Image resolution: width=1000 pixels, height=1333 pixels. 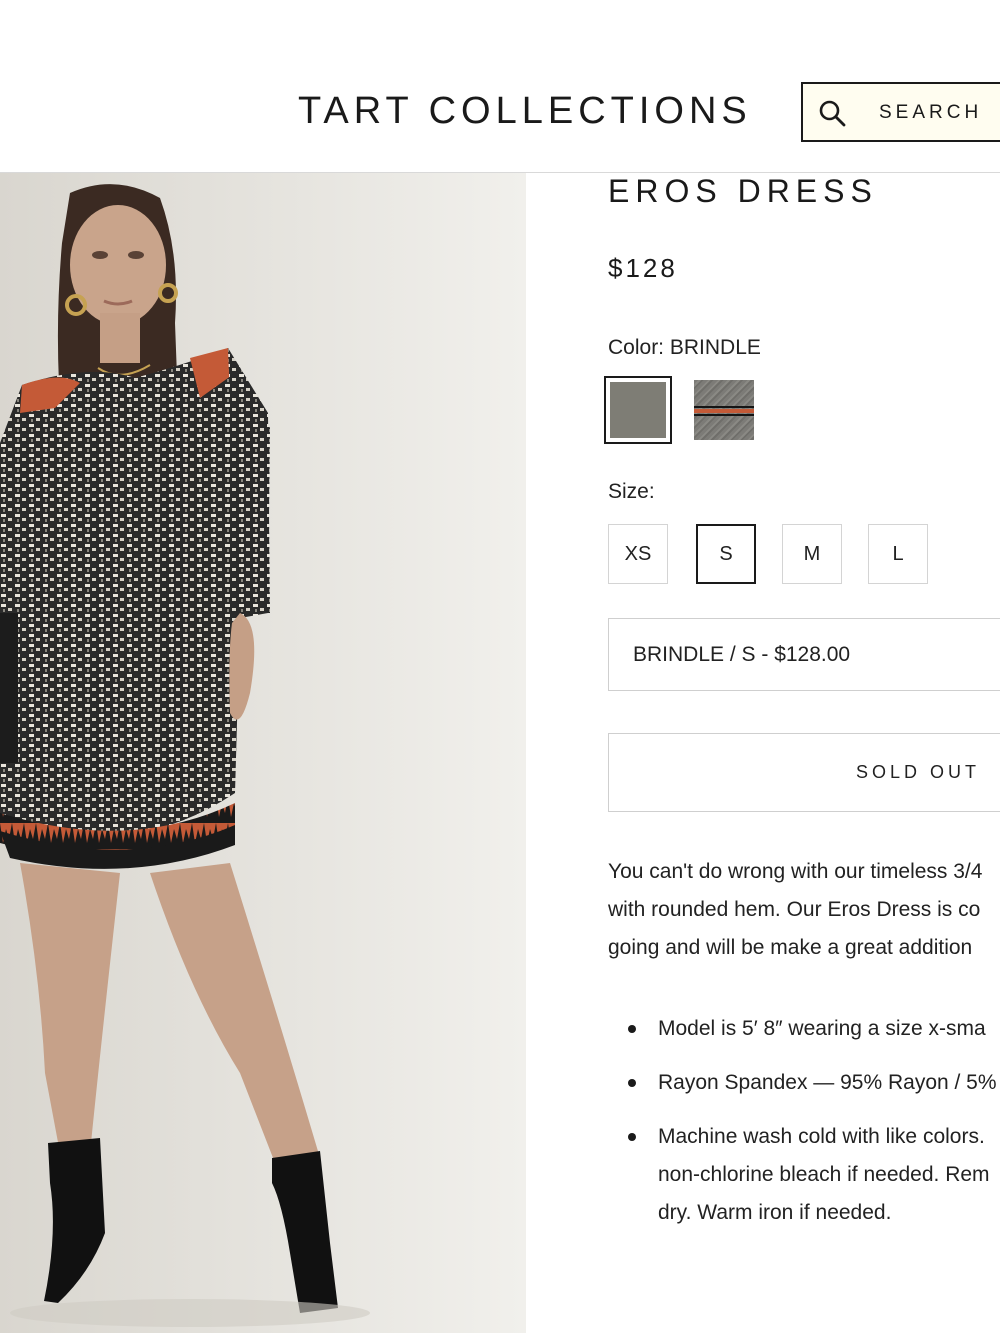 I want to click on size-option-l: L, so click(x=898, y=554).